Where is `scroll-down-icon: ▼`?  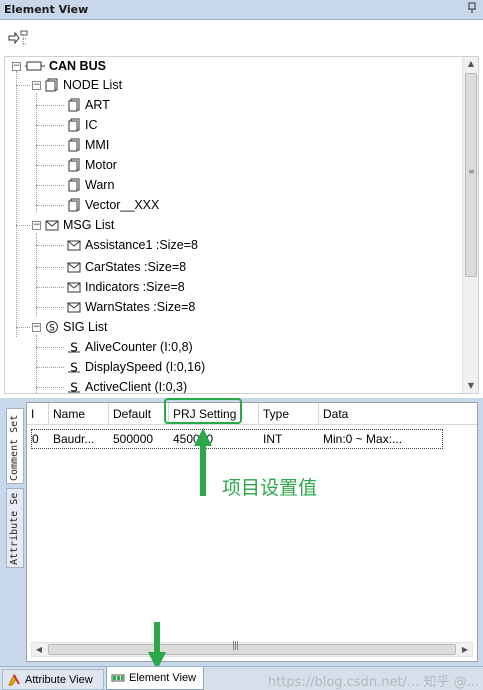
scroll-down-icon: ▼ is located at coordinates (470, 386).